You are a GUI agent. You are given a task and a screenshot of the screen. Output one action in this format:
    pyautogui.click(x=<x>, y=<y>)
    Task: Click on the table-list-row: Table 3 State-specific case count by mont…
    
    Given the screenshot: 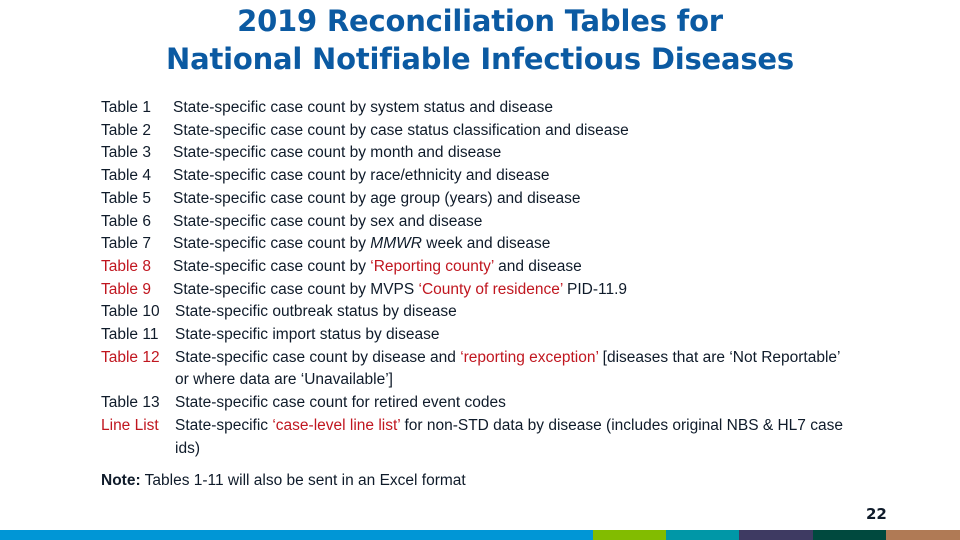 What is the action you would take?
    pyautogui.click(x=481, y=153)
    